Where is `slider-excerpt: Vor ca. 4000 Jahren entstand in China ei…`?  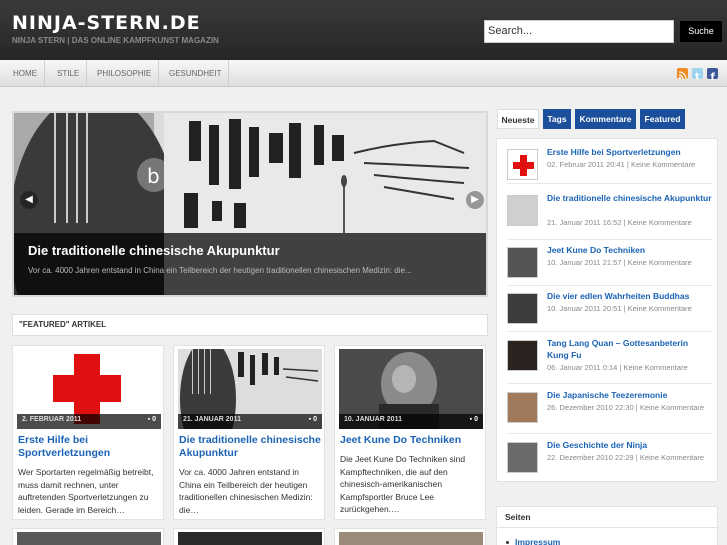 slider-excerpt: Vor ca. 4000 Jahren entstand in China ei… is located at coordinates (220, 270).